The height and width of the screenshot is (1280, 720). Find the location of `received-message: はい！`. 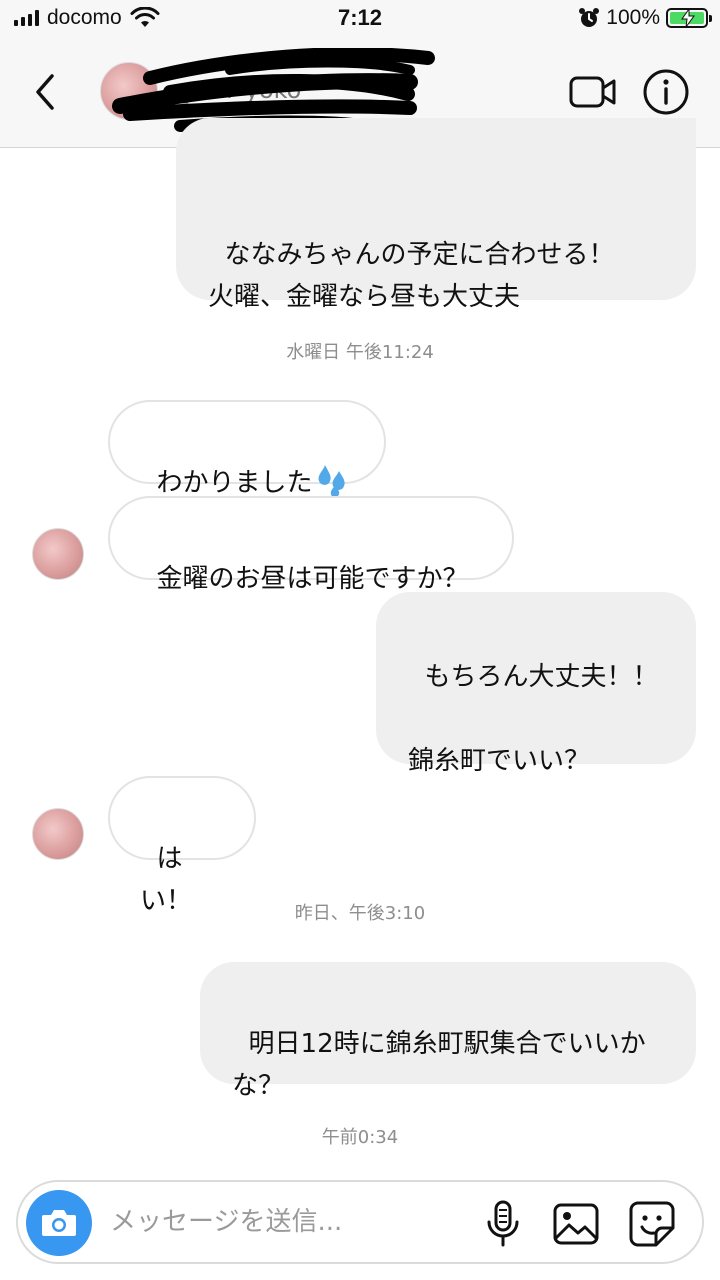

received-message: はい！ is located at coordinates (182, 846).